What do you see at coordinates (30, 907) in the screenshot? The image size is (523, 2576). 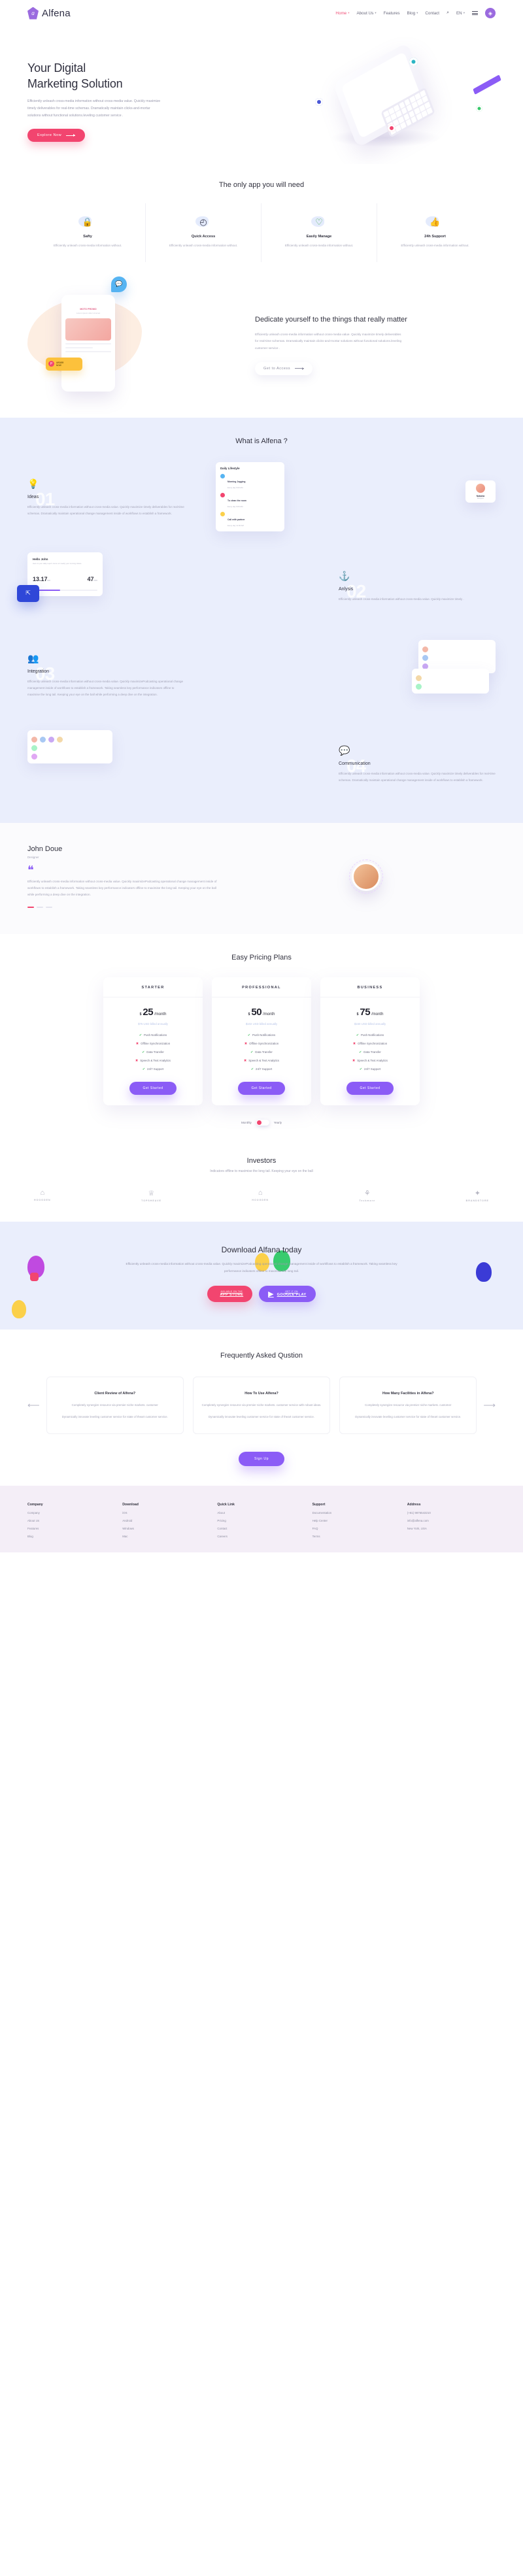 I see `pagination-dot-active` at bounding box center [30, 907].